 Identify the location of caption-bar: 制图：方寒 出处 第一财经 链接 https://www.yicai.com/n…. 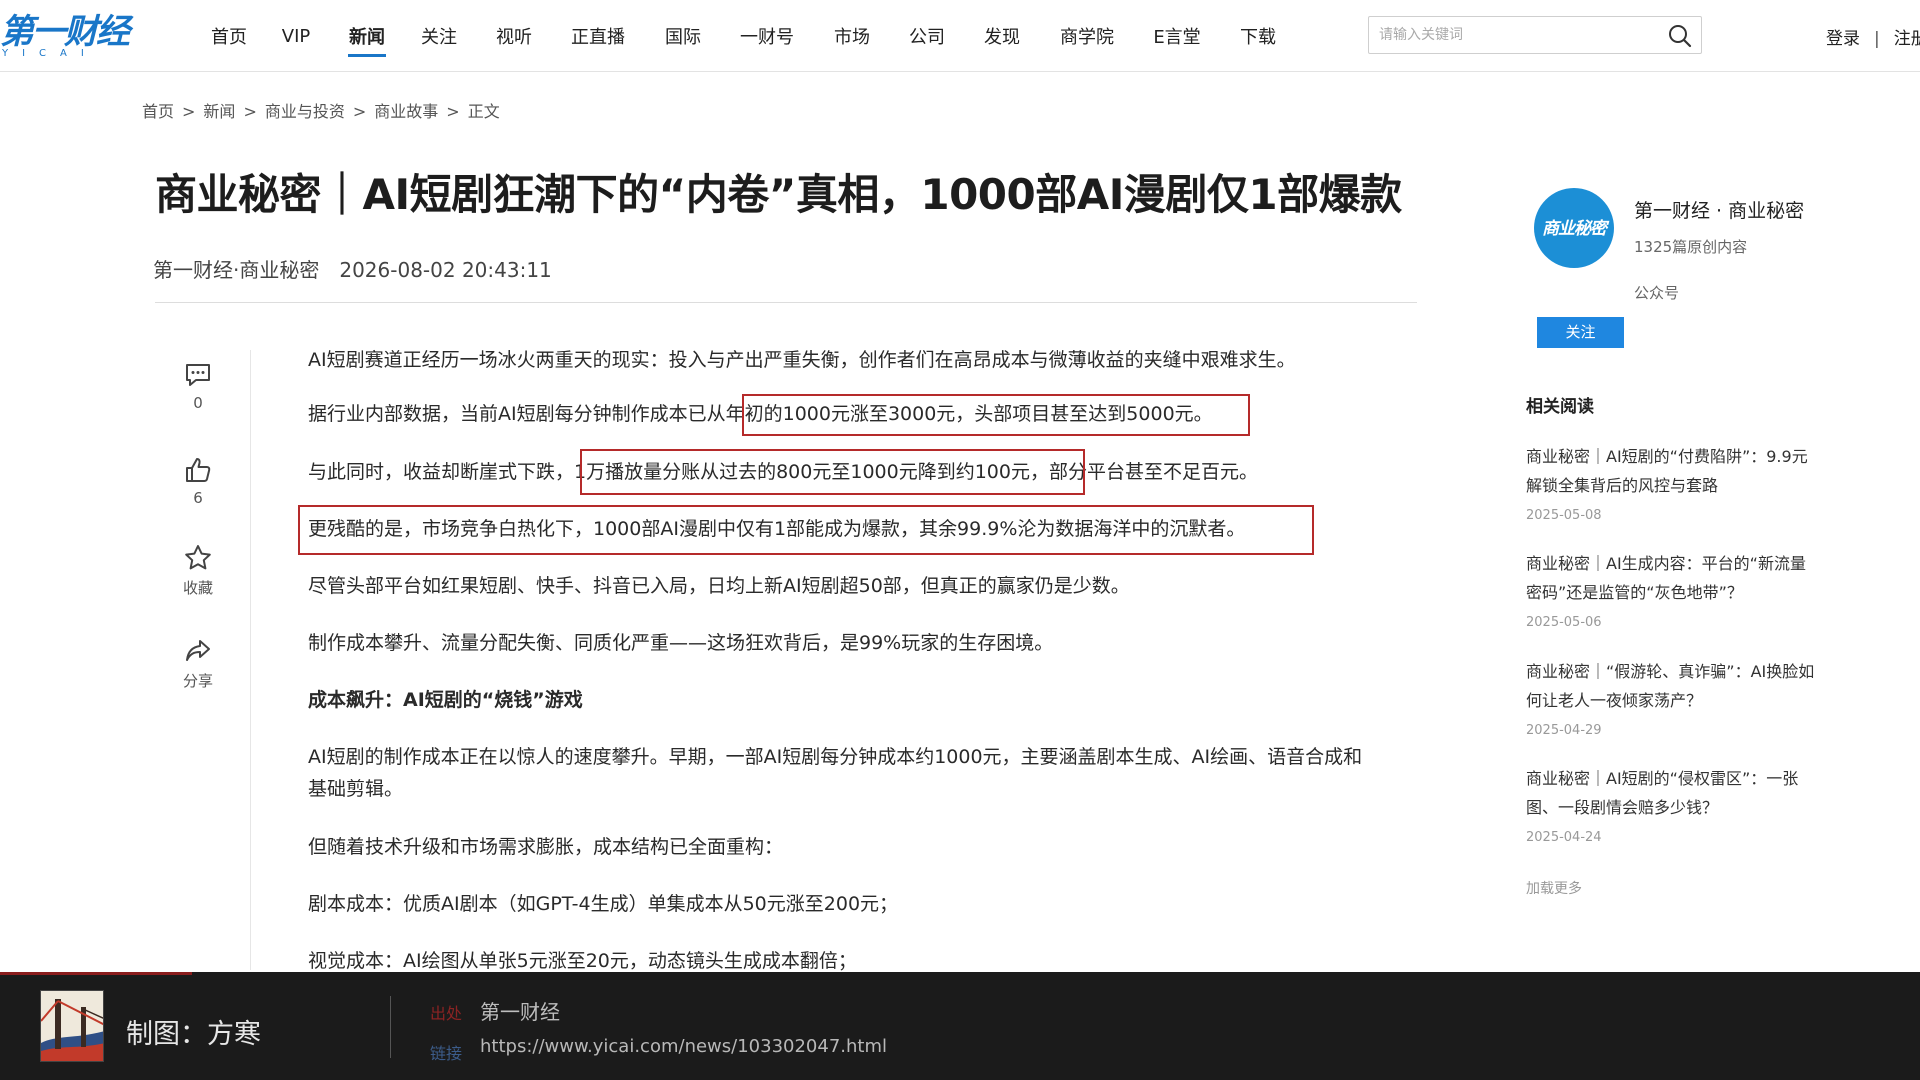
(960, 1026).